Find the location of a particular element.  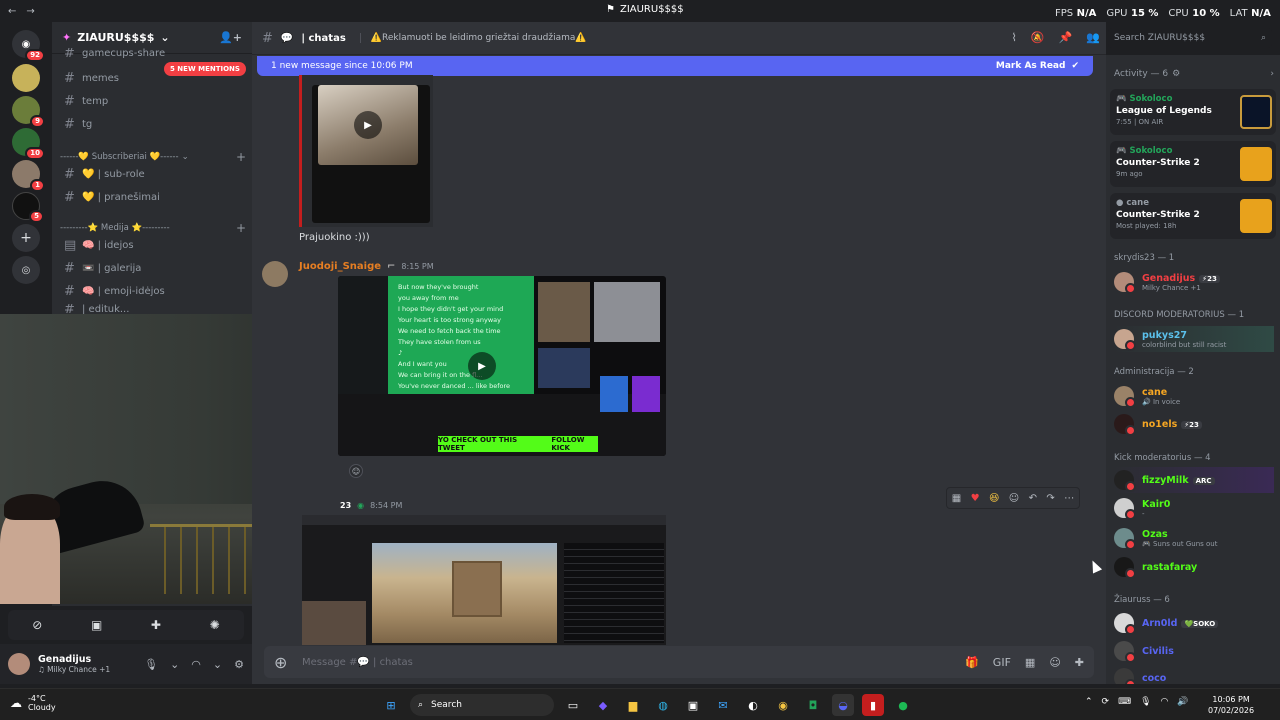

search-input: Search ZIAURU$$$$ ⌕ is located at coordinates (1190, 38).